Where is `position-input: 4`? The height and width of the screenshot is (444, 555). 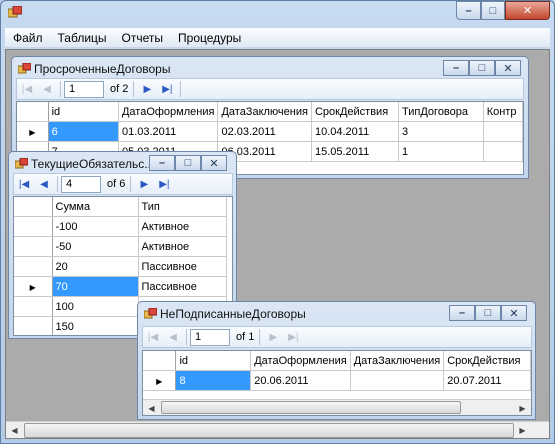
position-input: 4 is located at coordinates (81, 184).